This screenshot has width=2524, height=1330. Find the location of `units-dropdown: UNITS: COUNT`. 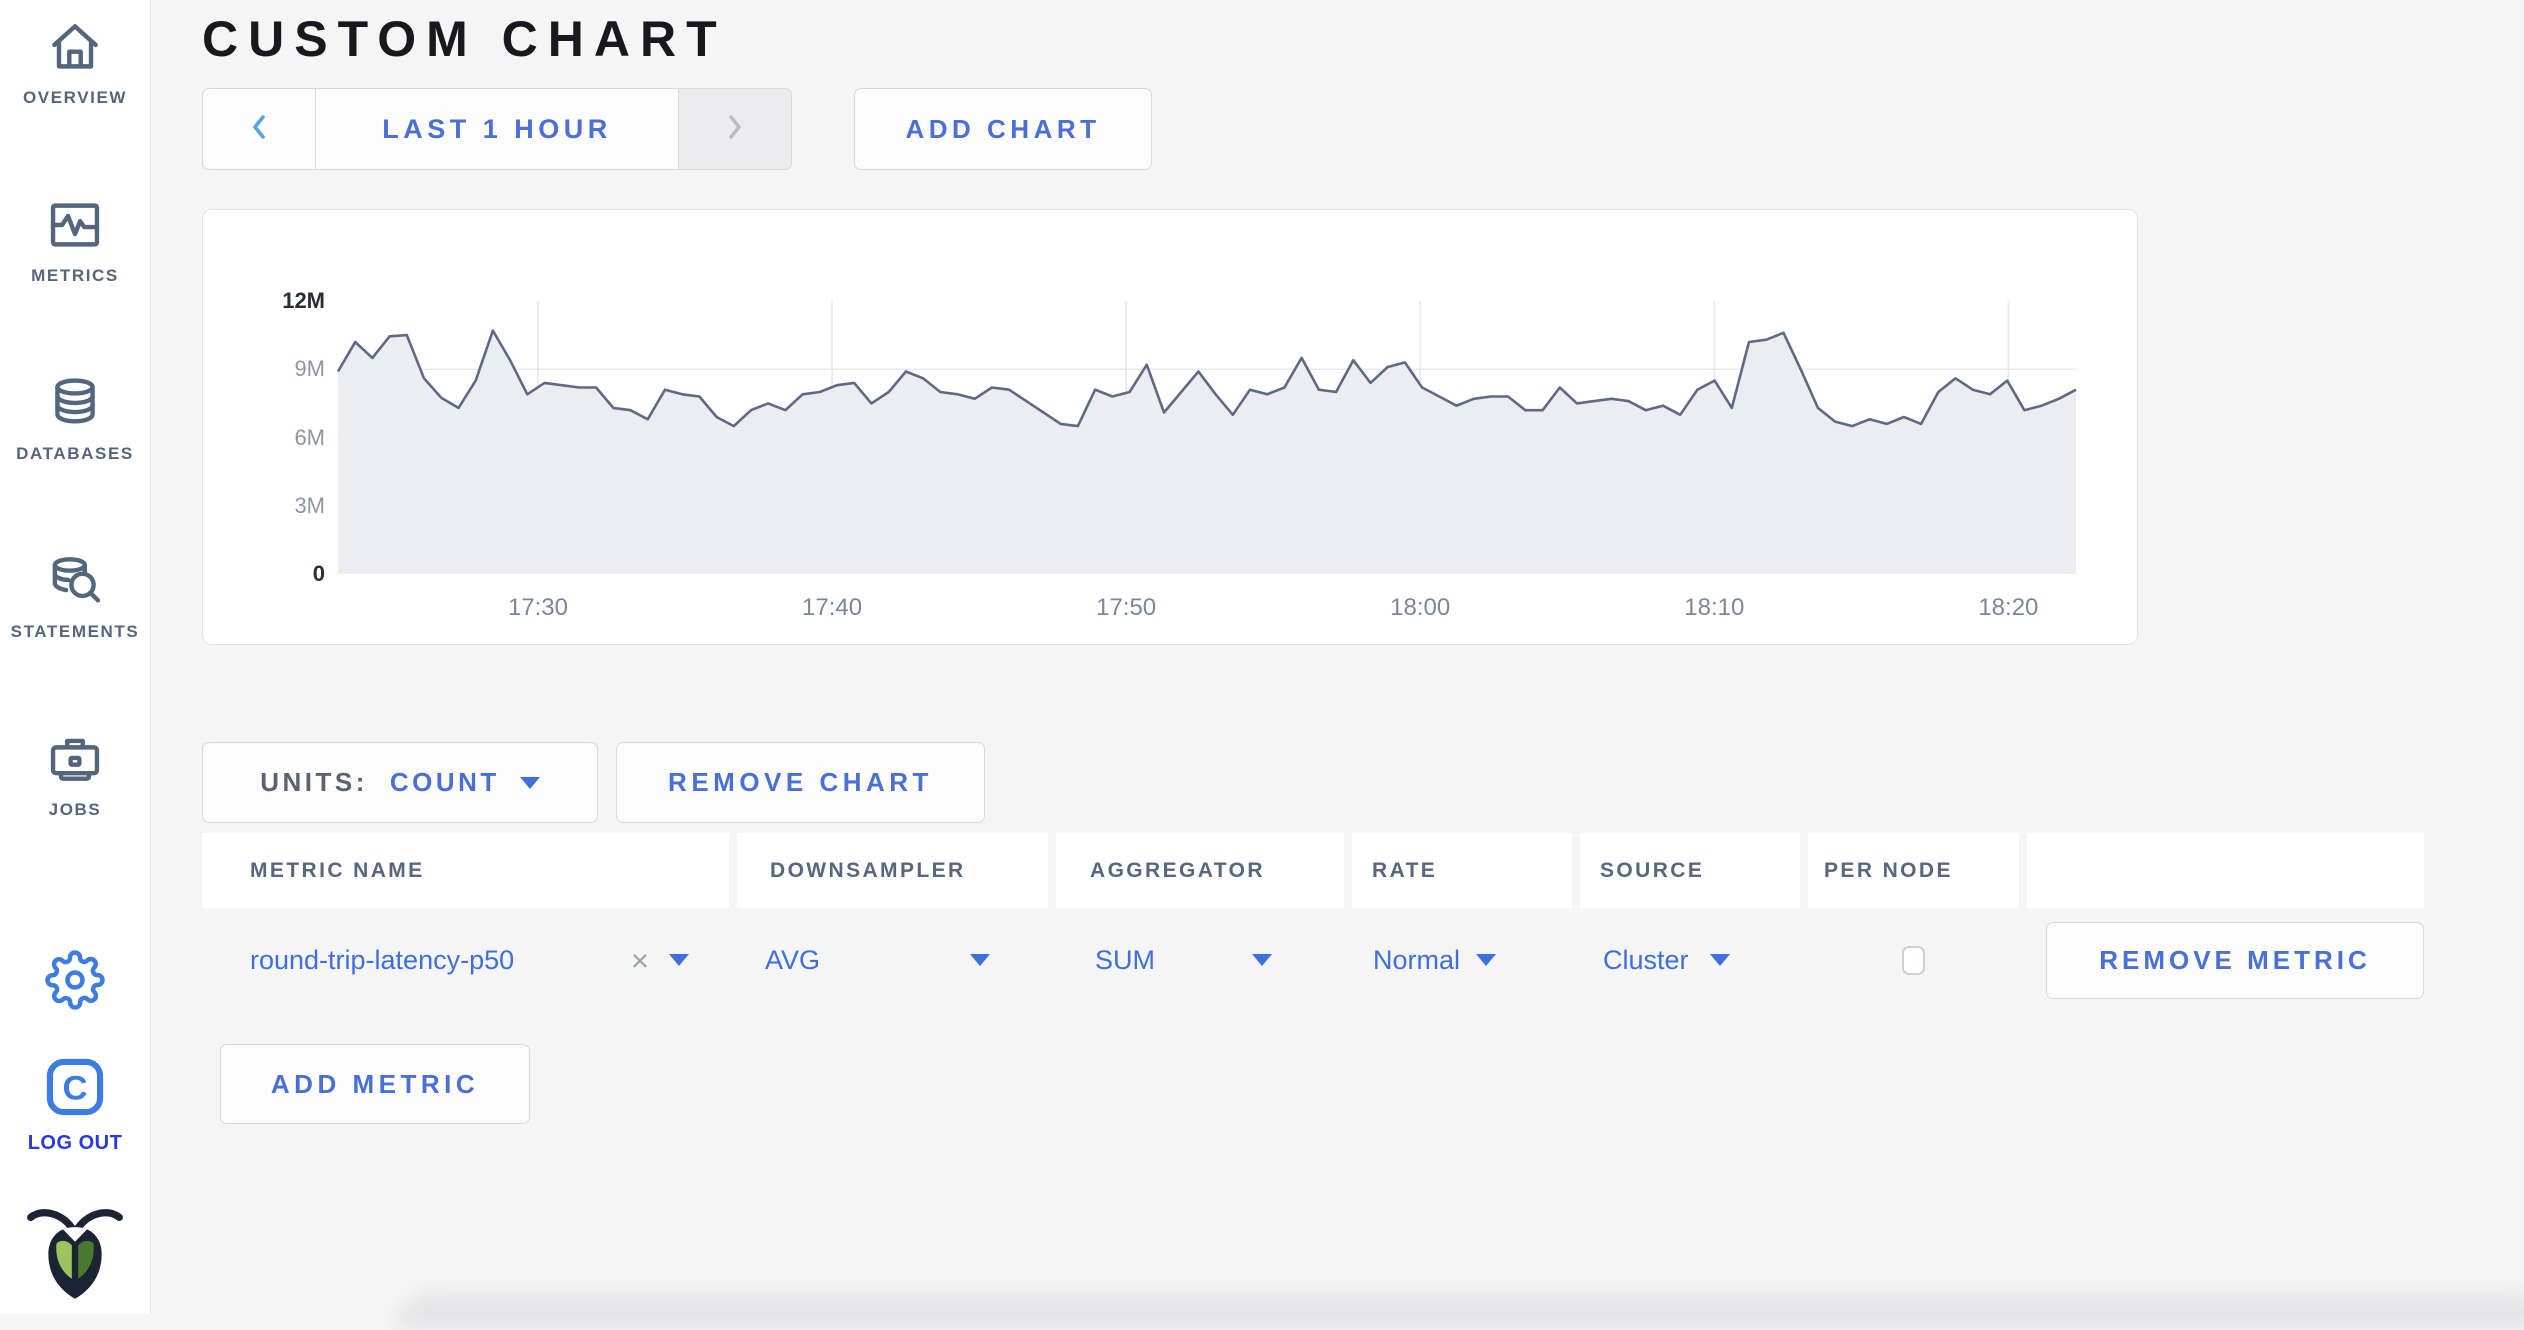

units-dropdown: UNITS: COUNT is located at coordinates (400, 782).